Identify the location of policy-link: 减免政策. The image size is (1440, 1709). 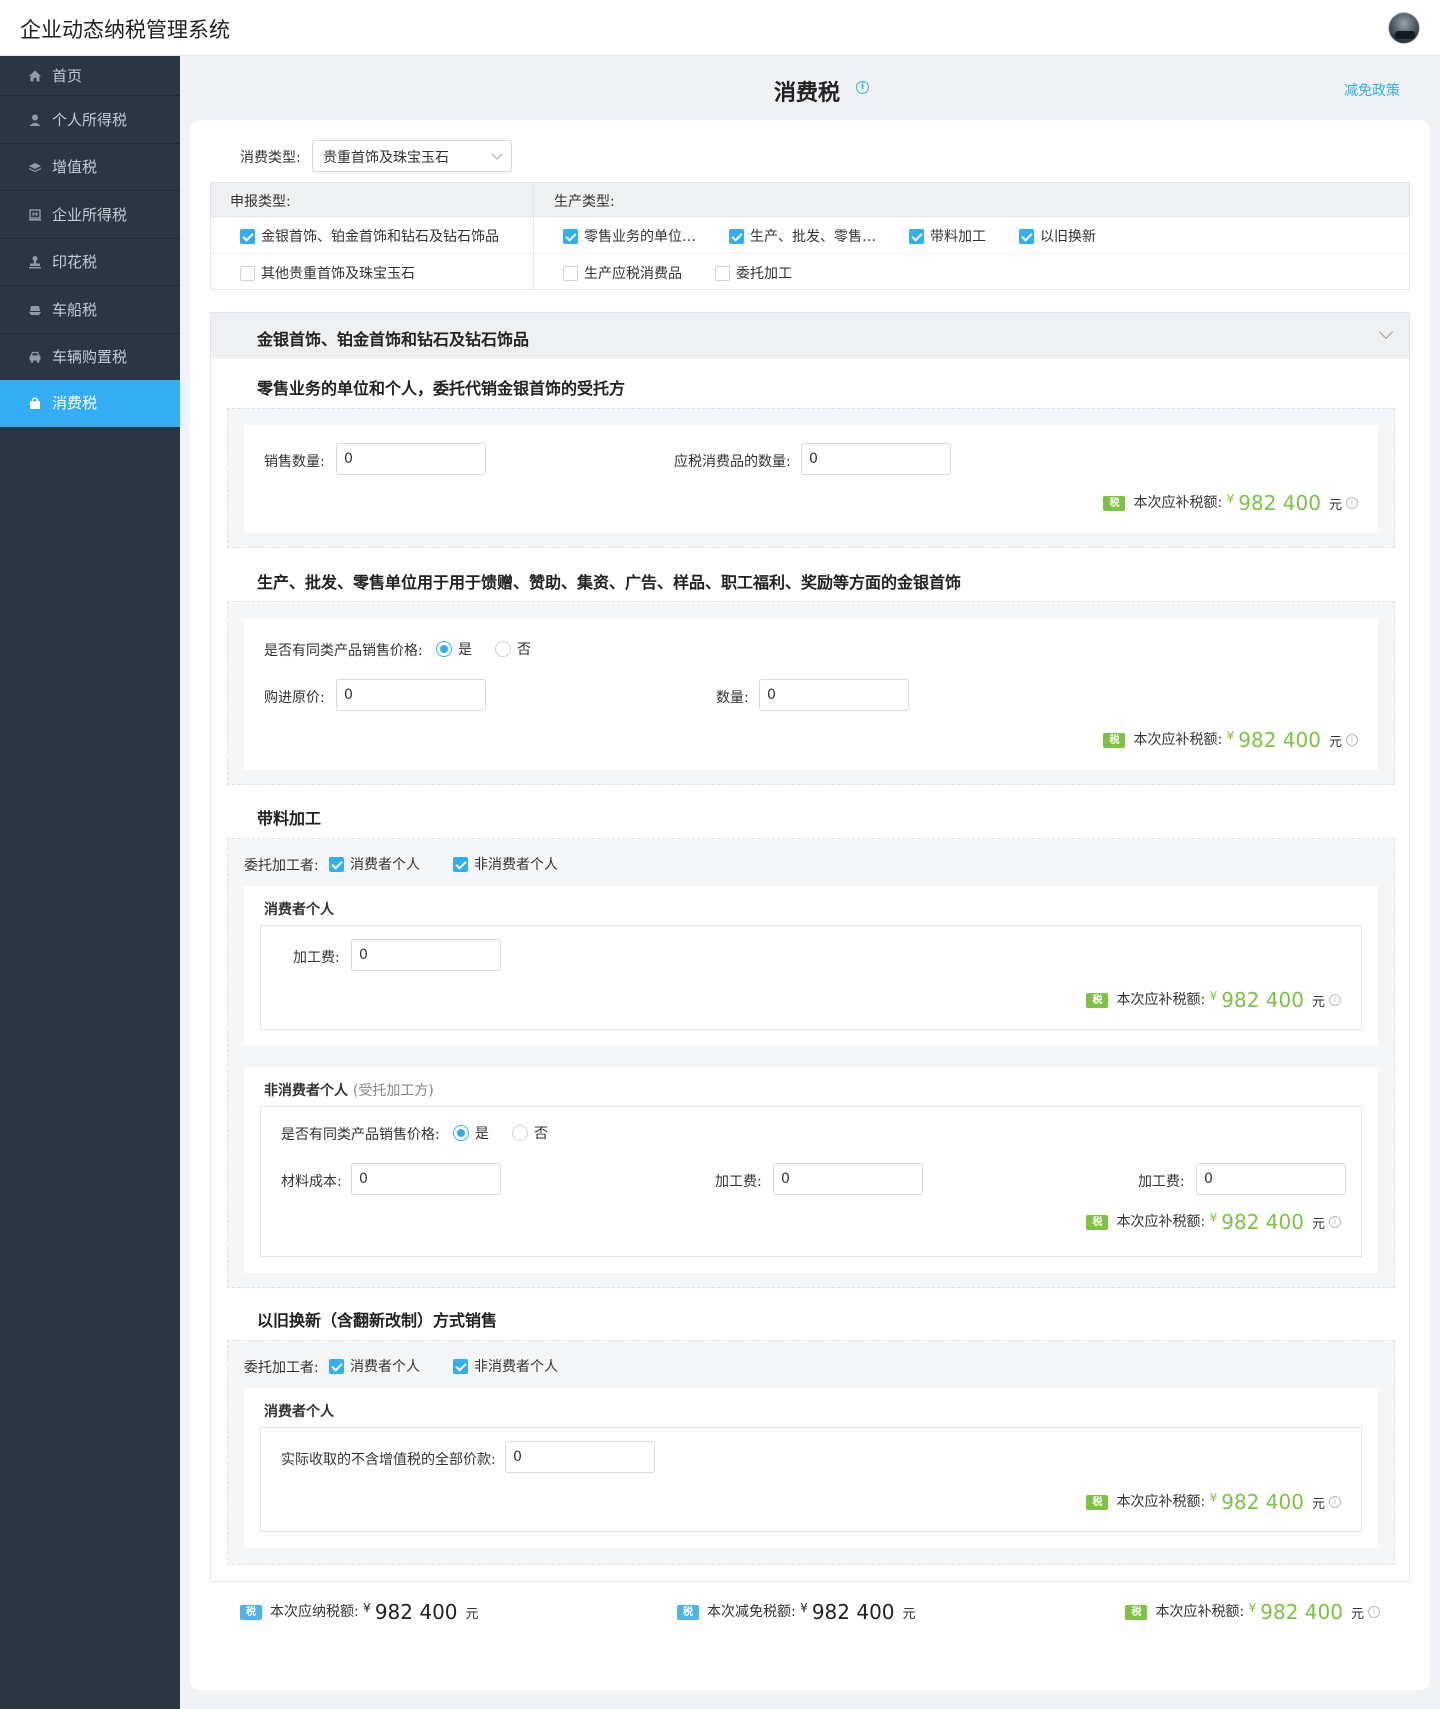
(1372, 90).